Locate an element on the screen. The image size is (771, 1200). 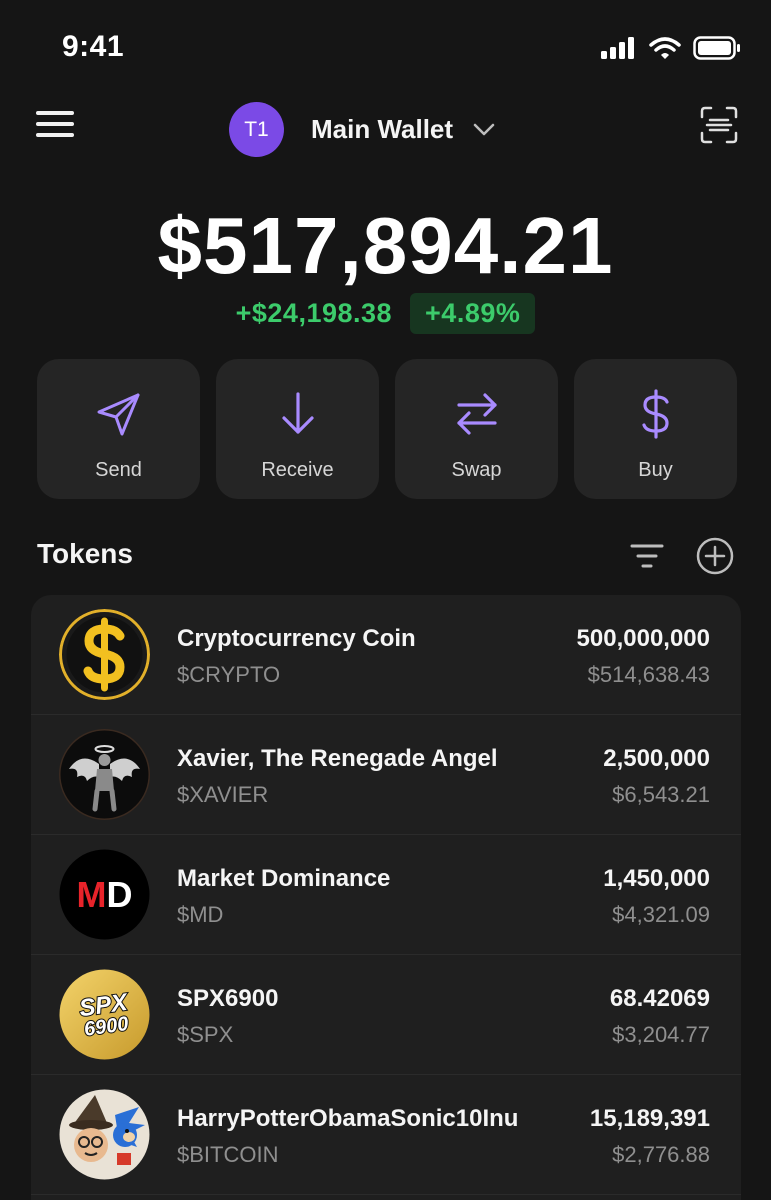
token-name: Market Dominance is located at coordinates (284, 878).